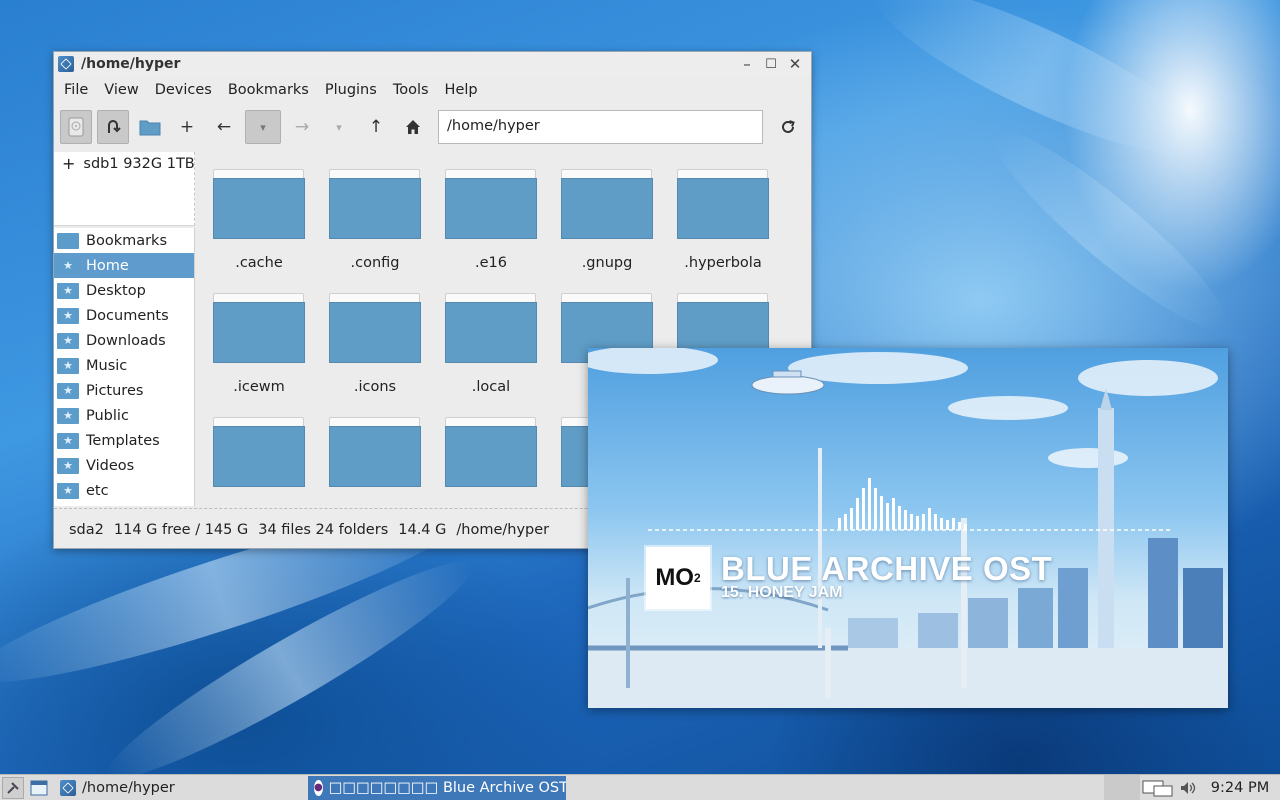 The image size is (1280, 800). Describe the element at coordinates (910, 504) in the screenshot. I see `audio-spectrum` at that location.